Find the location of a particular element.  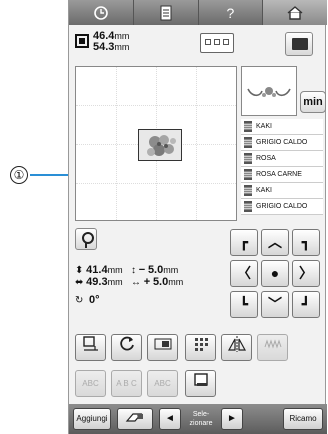

zigzag-icon is located at coordinates (272, 344).